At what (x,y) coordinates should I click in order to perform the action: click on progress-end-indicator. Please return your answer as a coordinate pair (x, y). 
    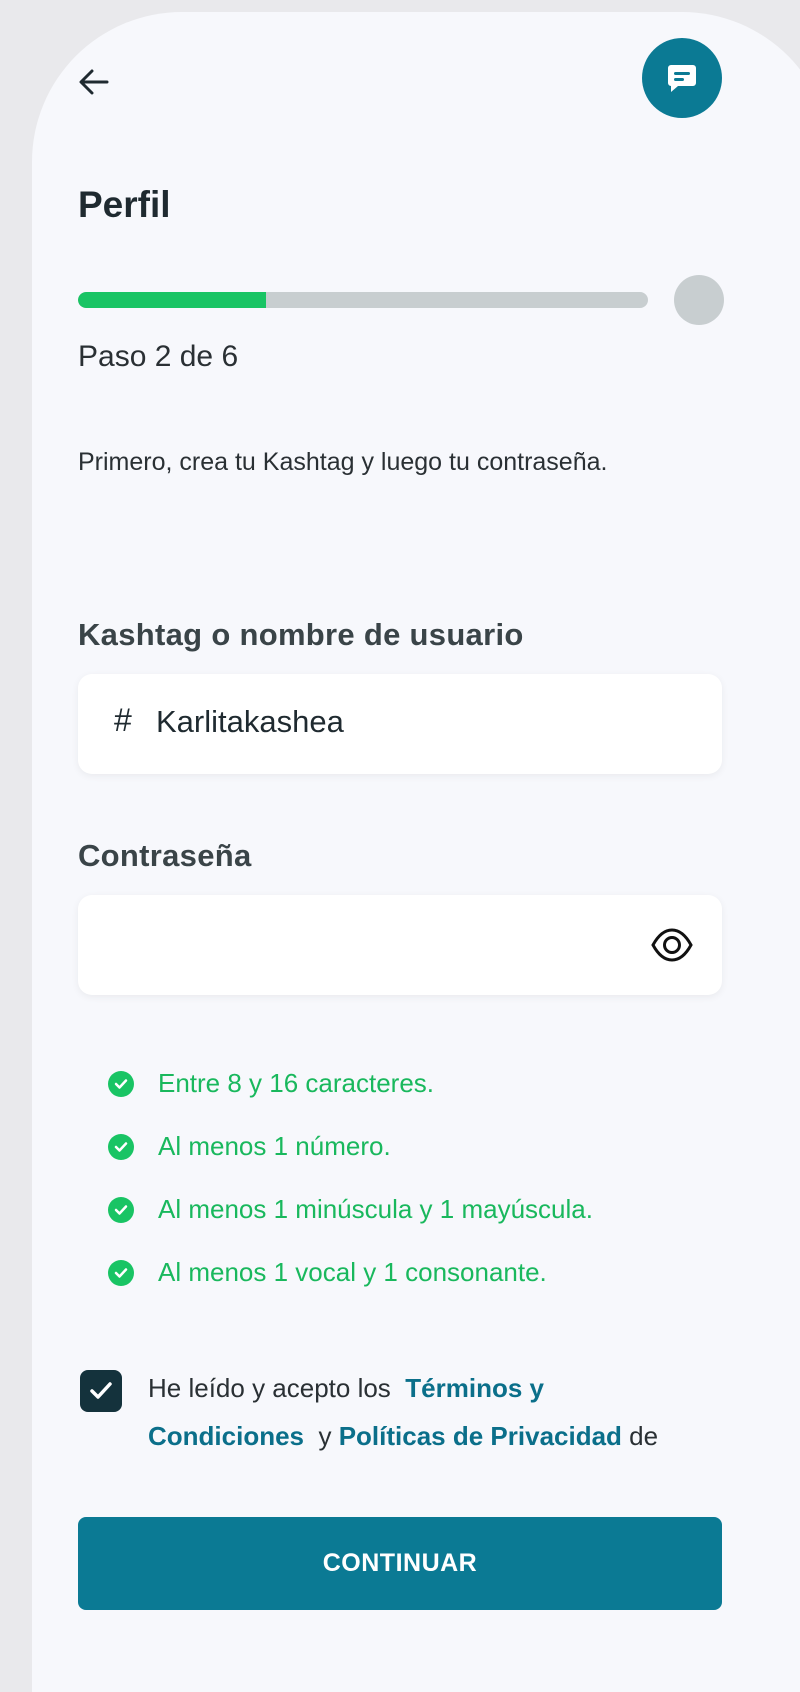
    Looking at the image, I should click on (699, 300).